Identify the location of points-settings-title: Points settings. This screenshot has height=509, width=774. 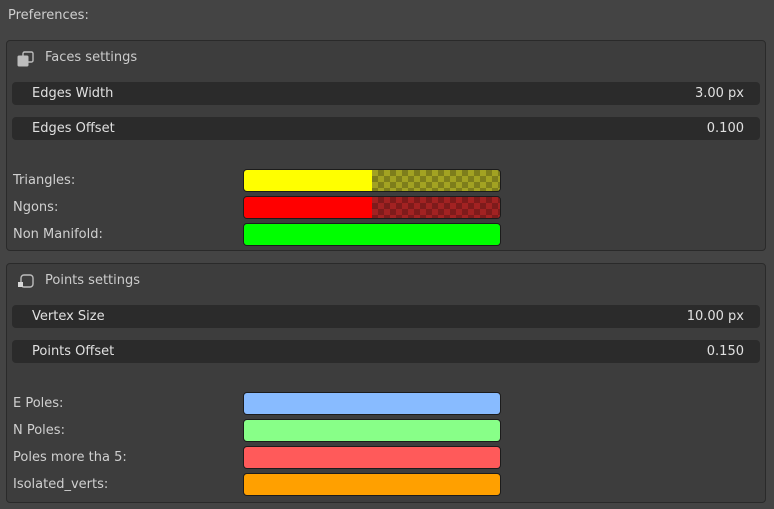
(93, 280).